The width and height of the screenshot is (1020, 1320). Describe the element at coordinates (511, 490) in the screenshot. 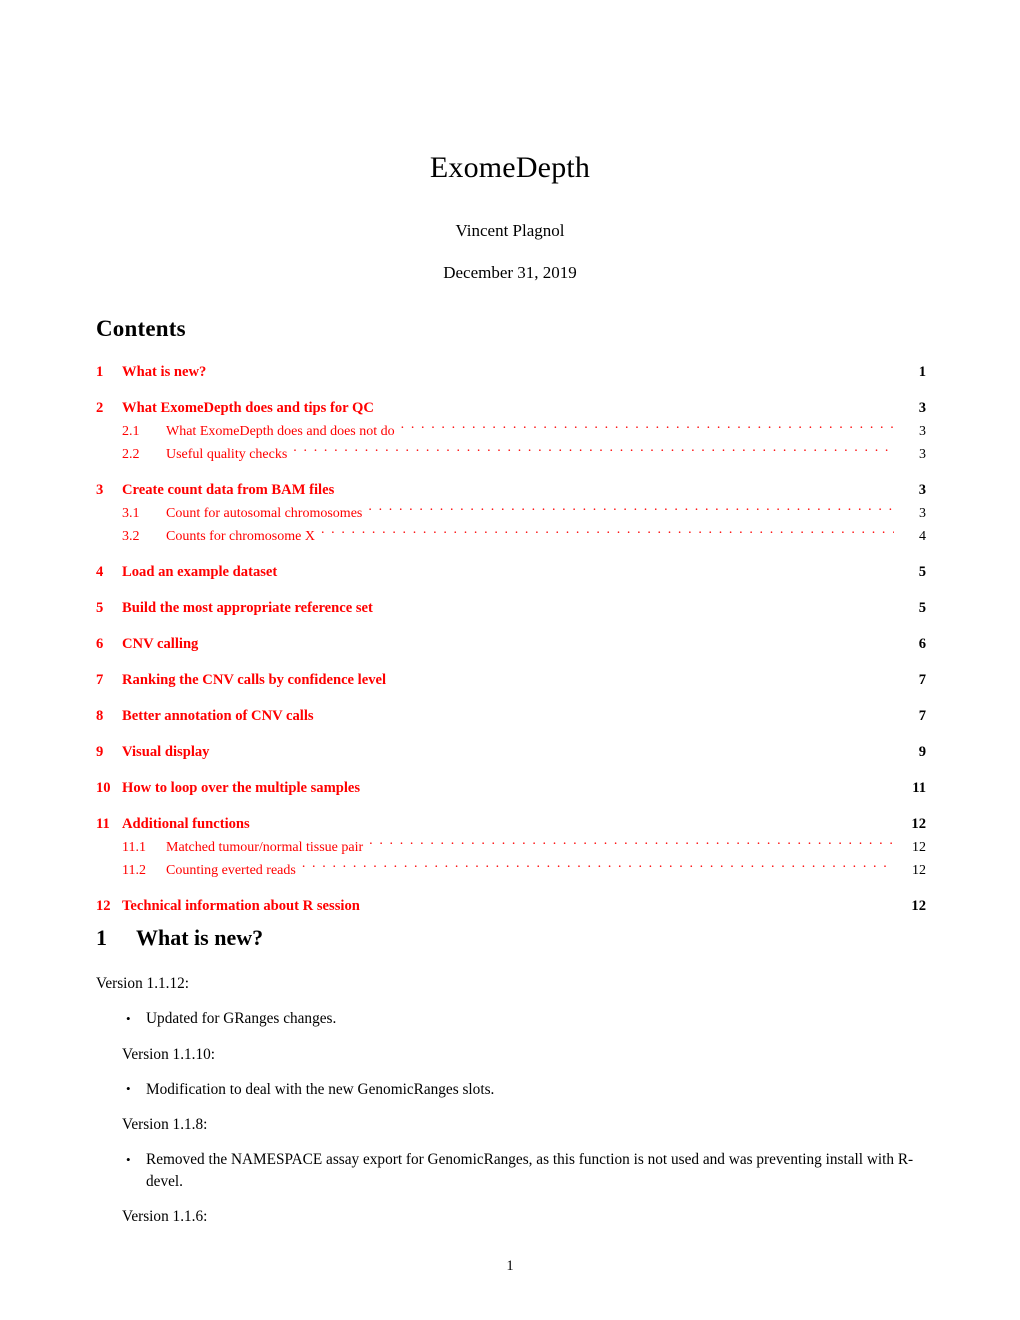

I see `toc-entry-3: 3 Create count data from BAM files 3` at that location.